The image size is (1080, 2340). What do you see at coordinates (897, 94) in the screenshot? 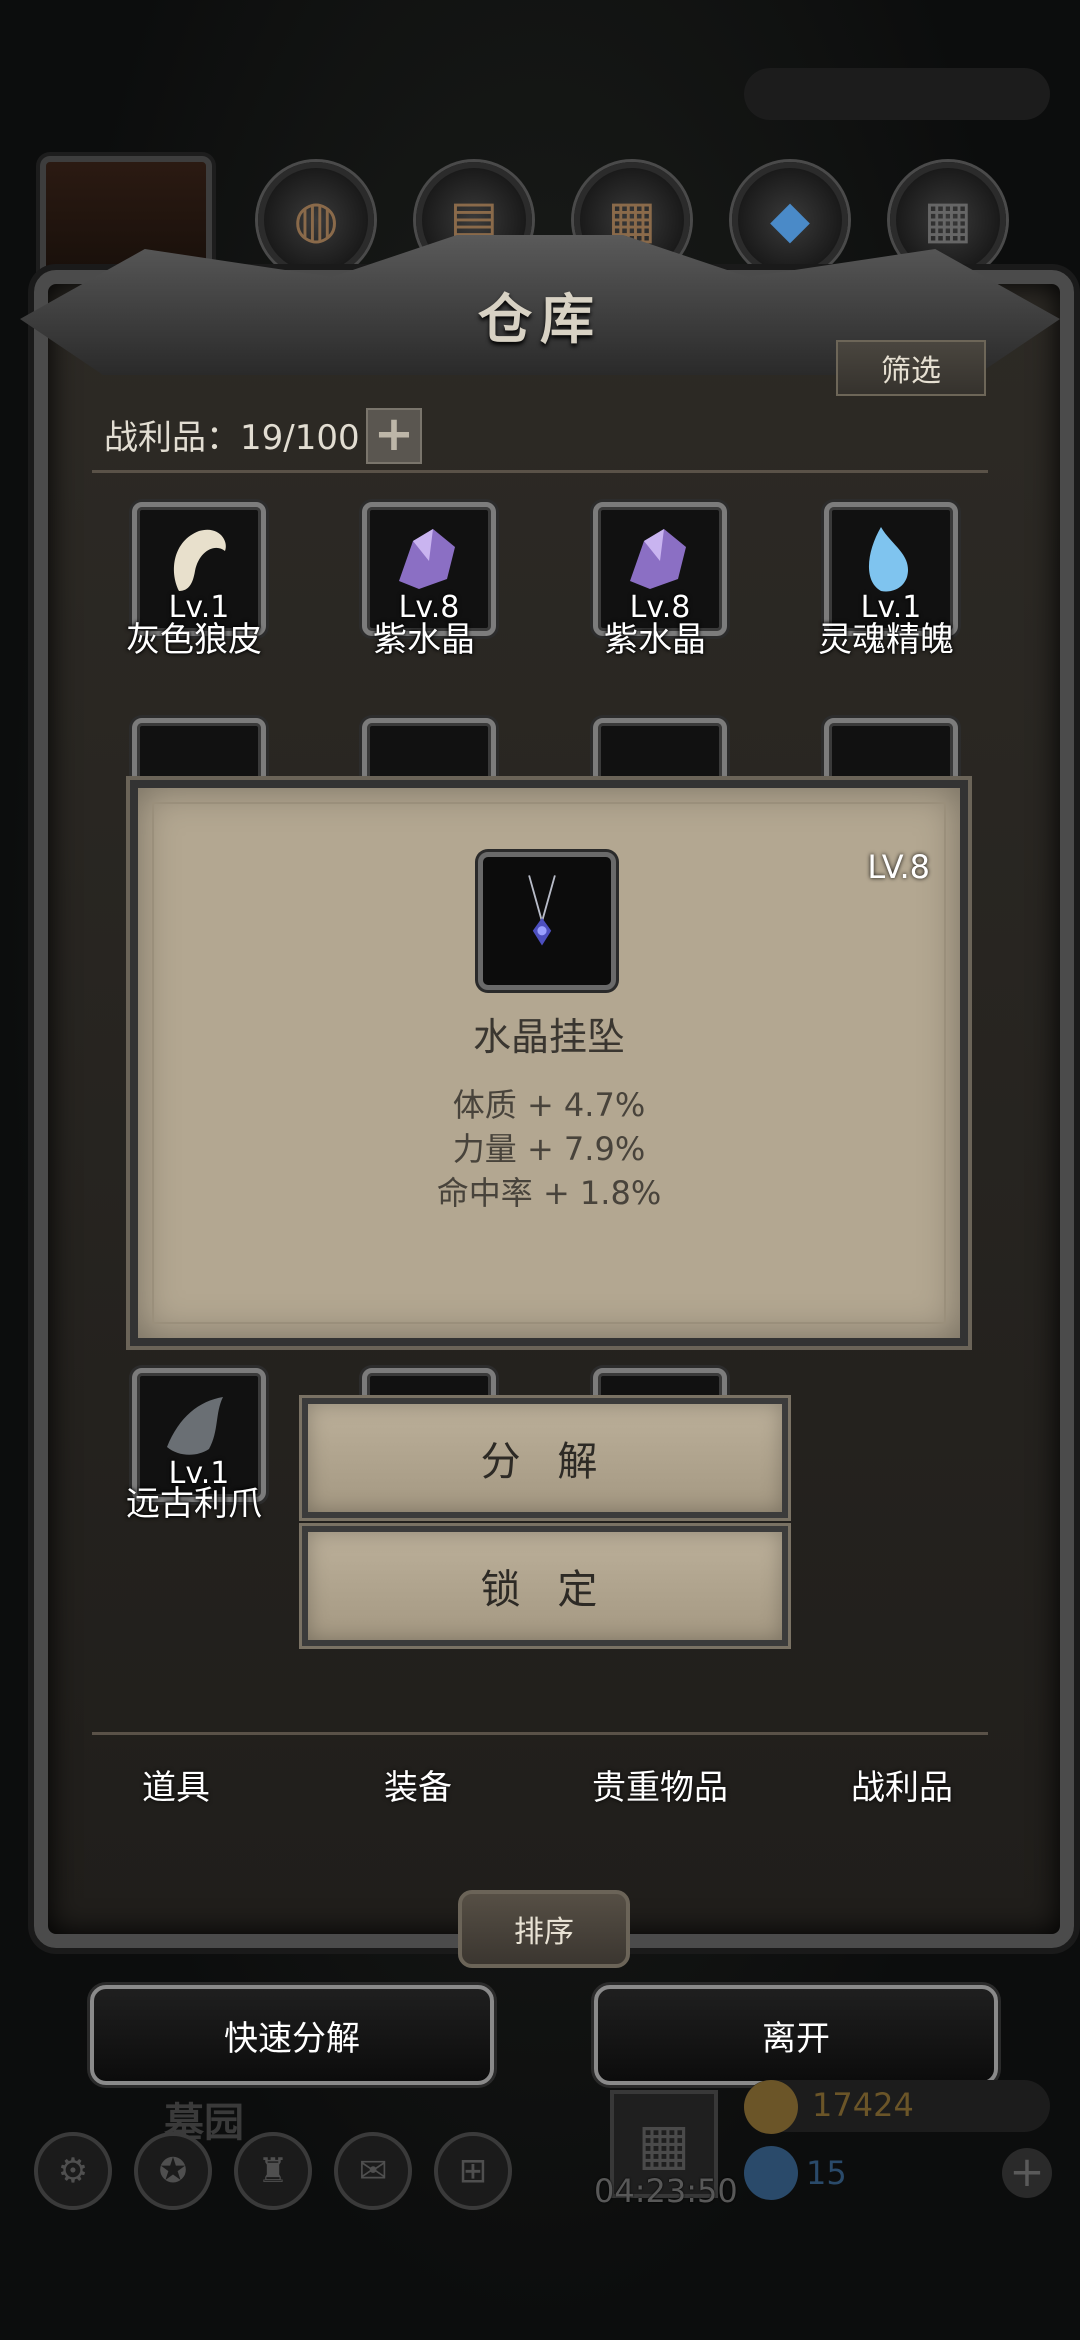
I see `gem-bar` at bounding box center [897, 94].